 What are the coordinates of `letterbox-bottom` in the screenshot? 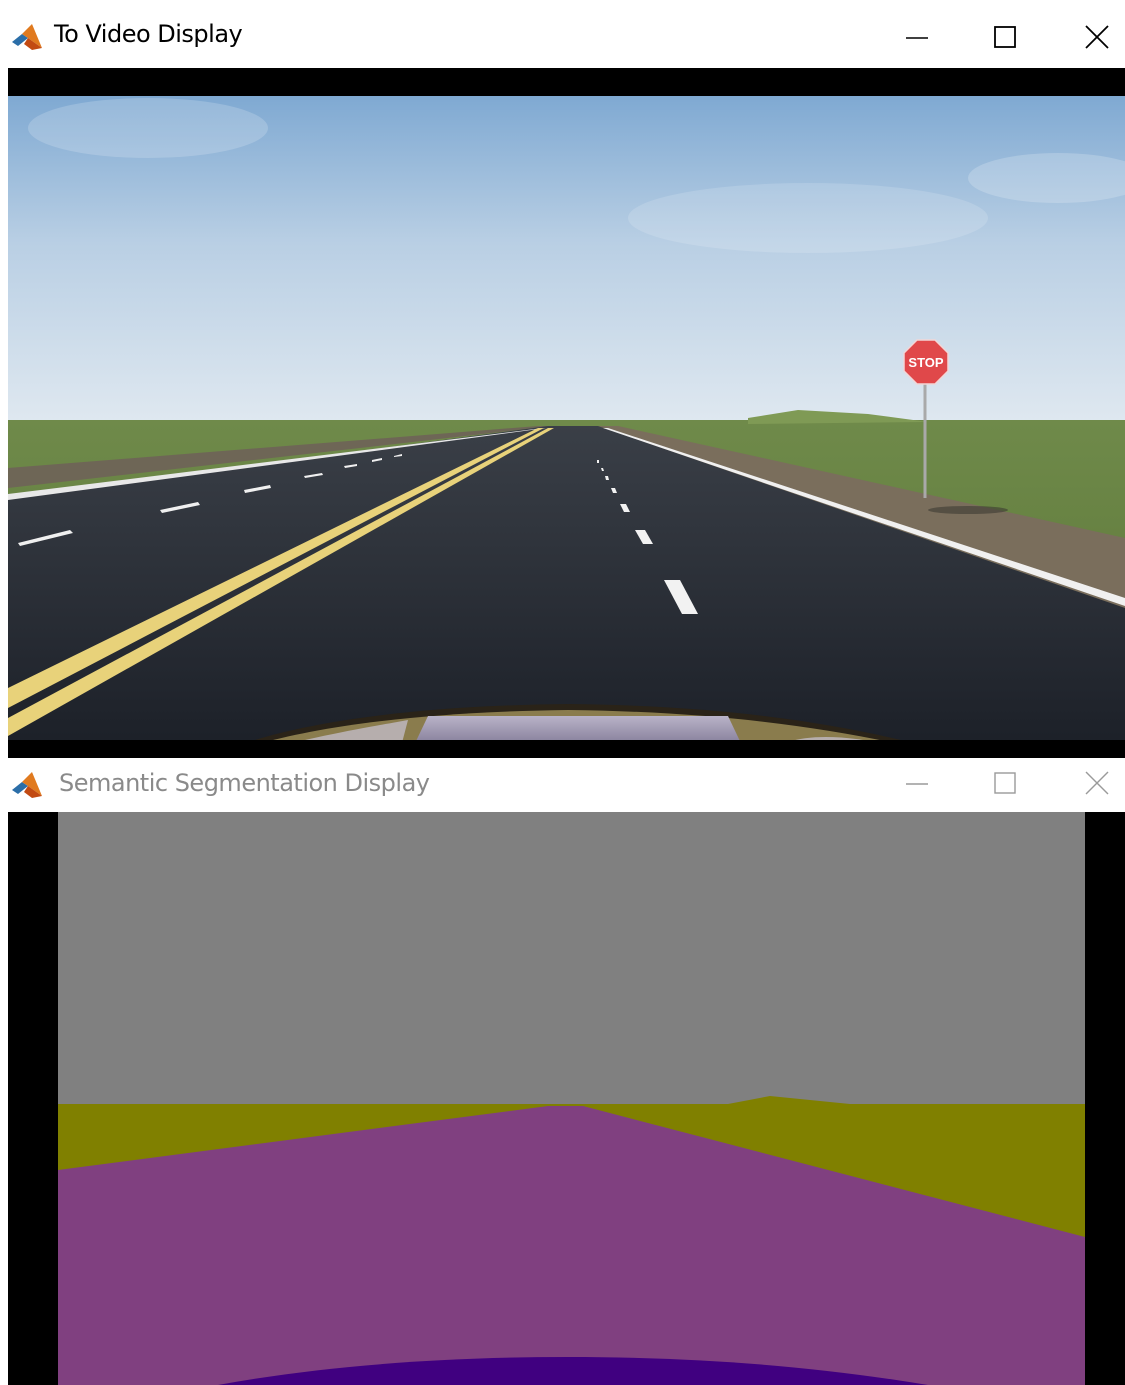 It's located at (566, 749).